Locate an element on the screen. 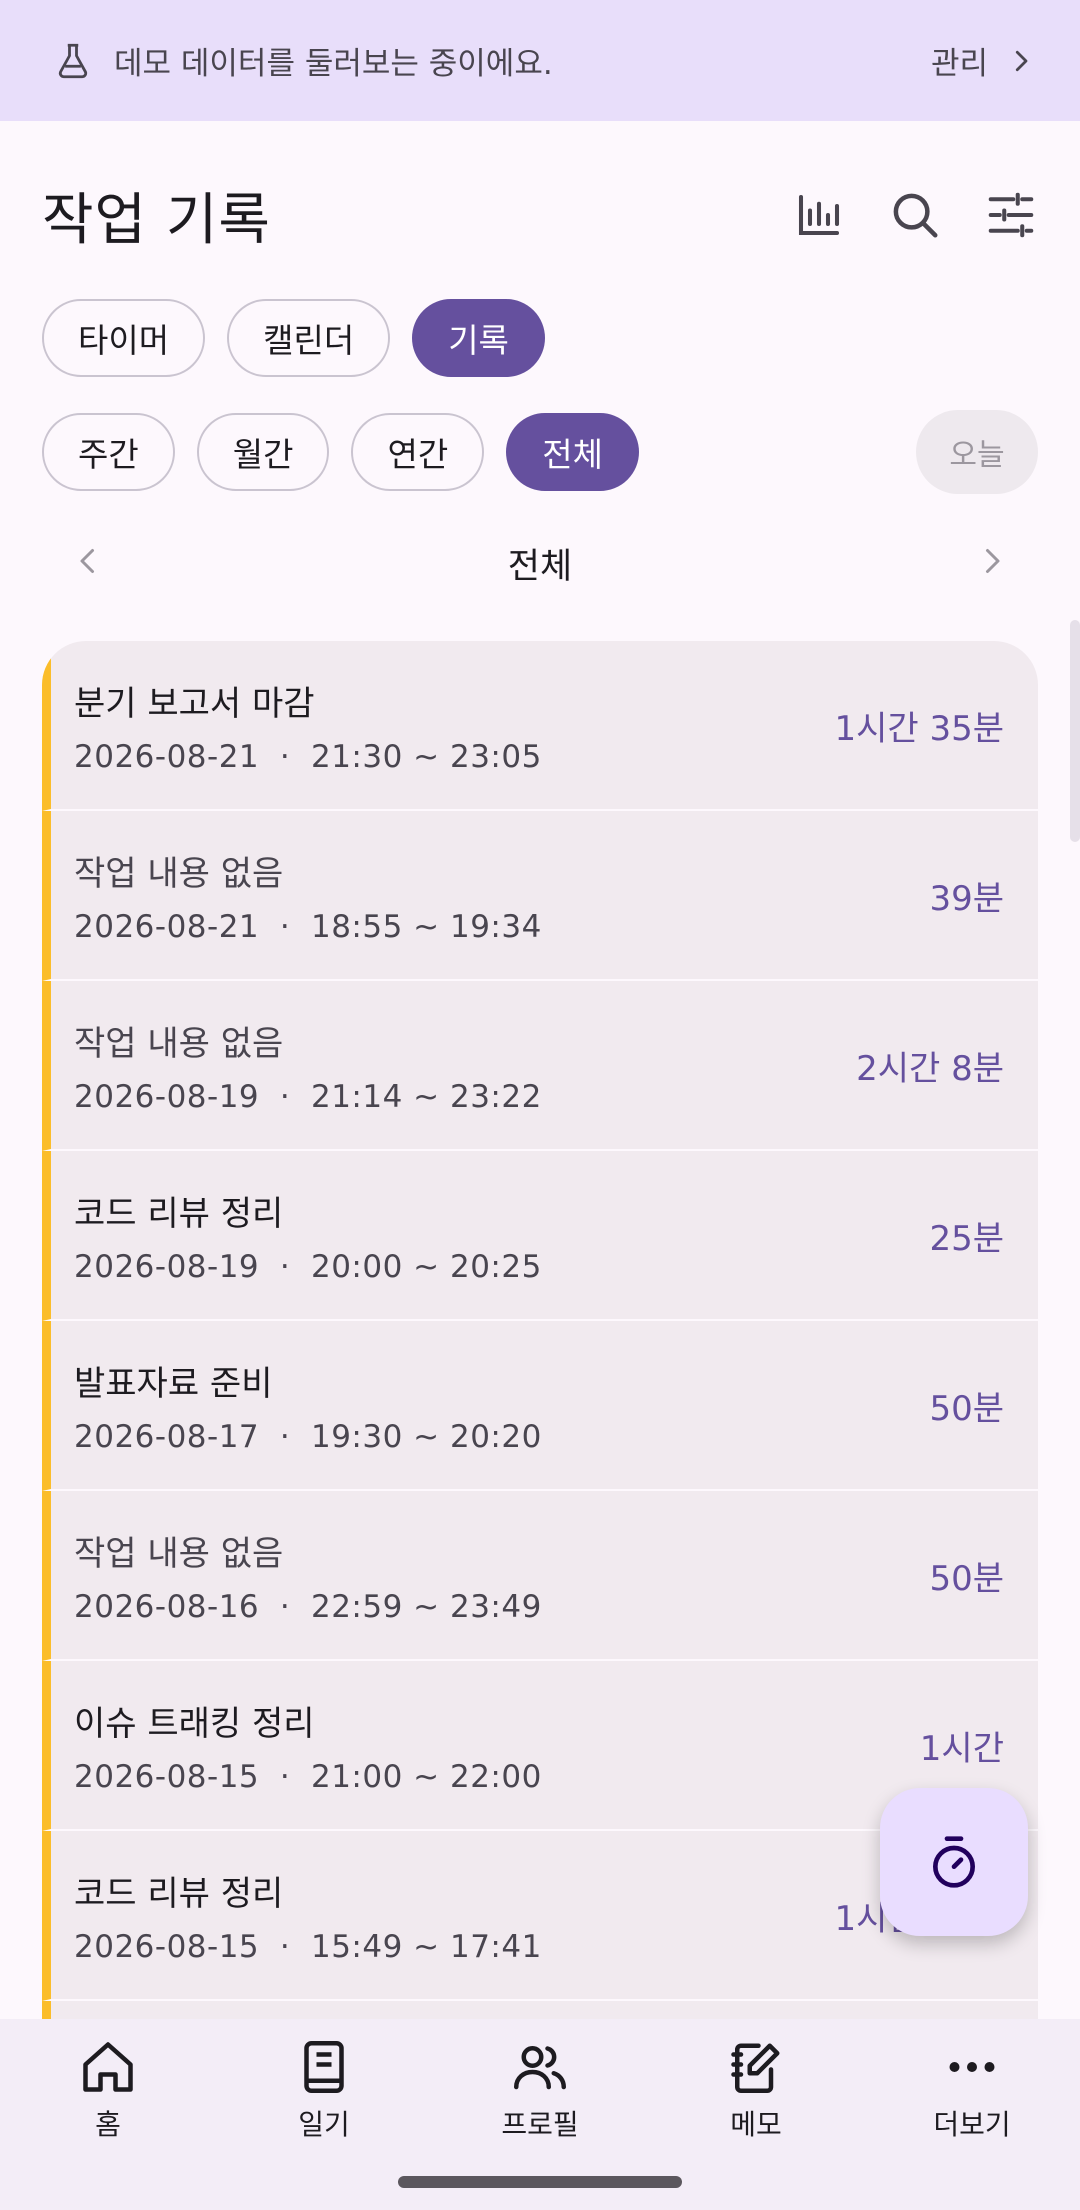  record-title: 발표자료 준비 is located at coordinates (173, 1383).